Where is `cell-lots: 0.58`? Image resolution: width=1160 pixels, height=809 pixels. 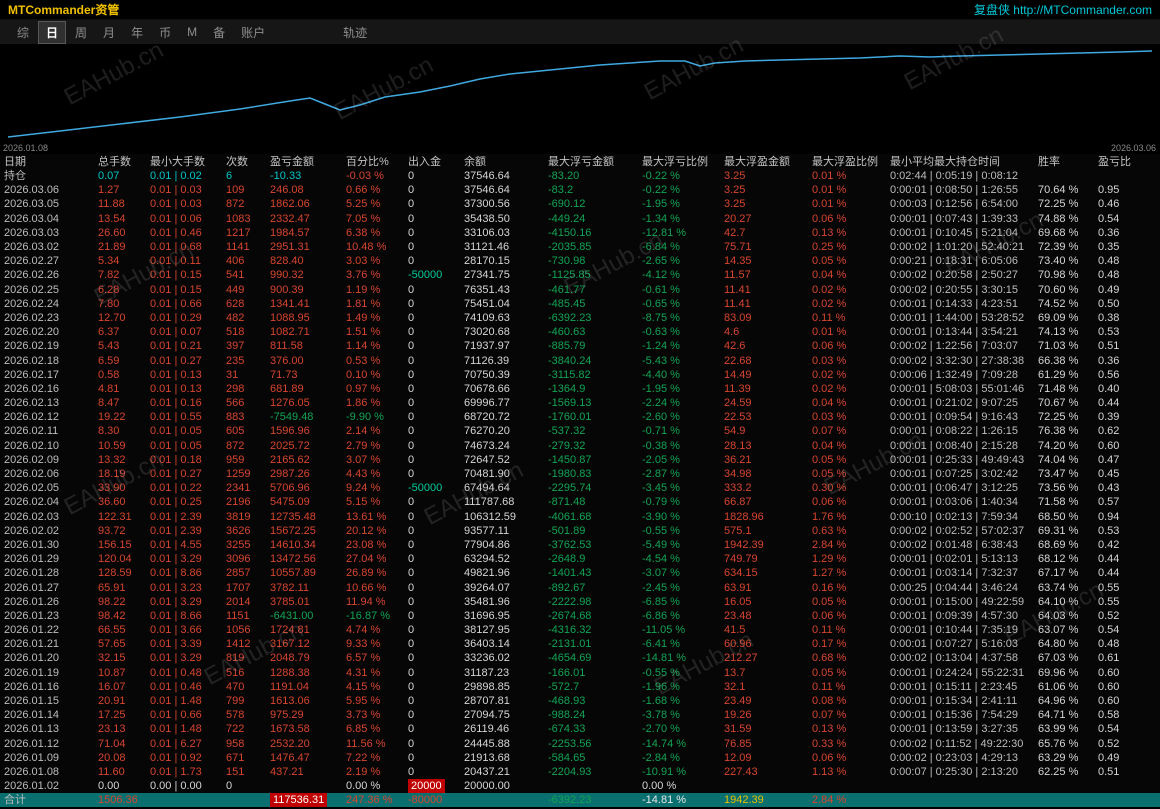 cell-lots: 0.58 is located at coordinates (120, 375).